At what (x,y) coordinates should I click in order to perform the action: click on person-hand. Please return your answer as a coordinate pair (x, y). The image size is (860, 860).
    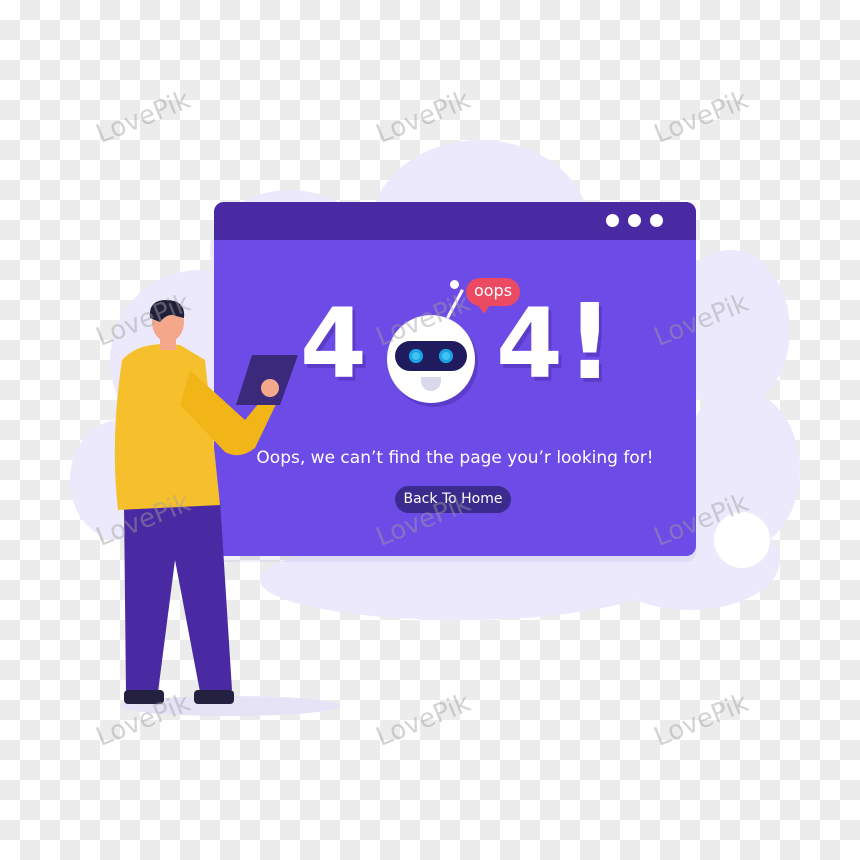
    Looking at the image, I should click on (270, 388).